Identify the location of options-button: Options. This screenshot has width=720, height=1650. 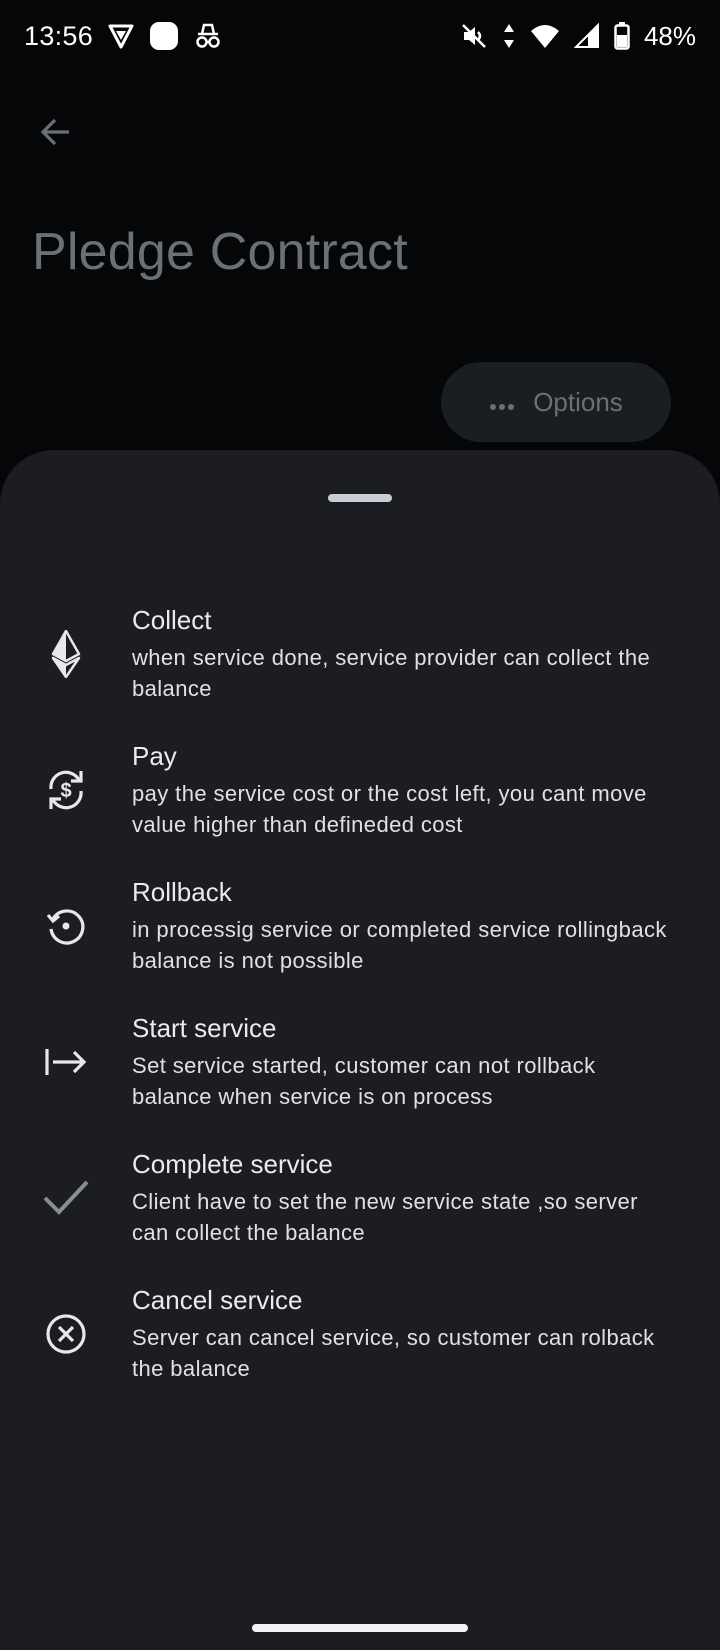
(556, 402).